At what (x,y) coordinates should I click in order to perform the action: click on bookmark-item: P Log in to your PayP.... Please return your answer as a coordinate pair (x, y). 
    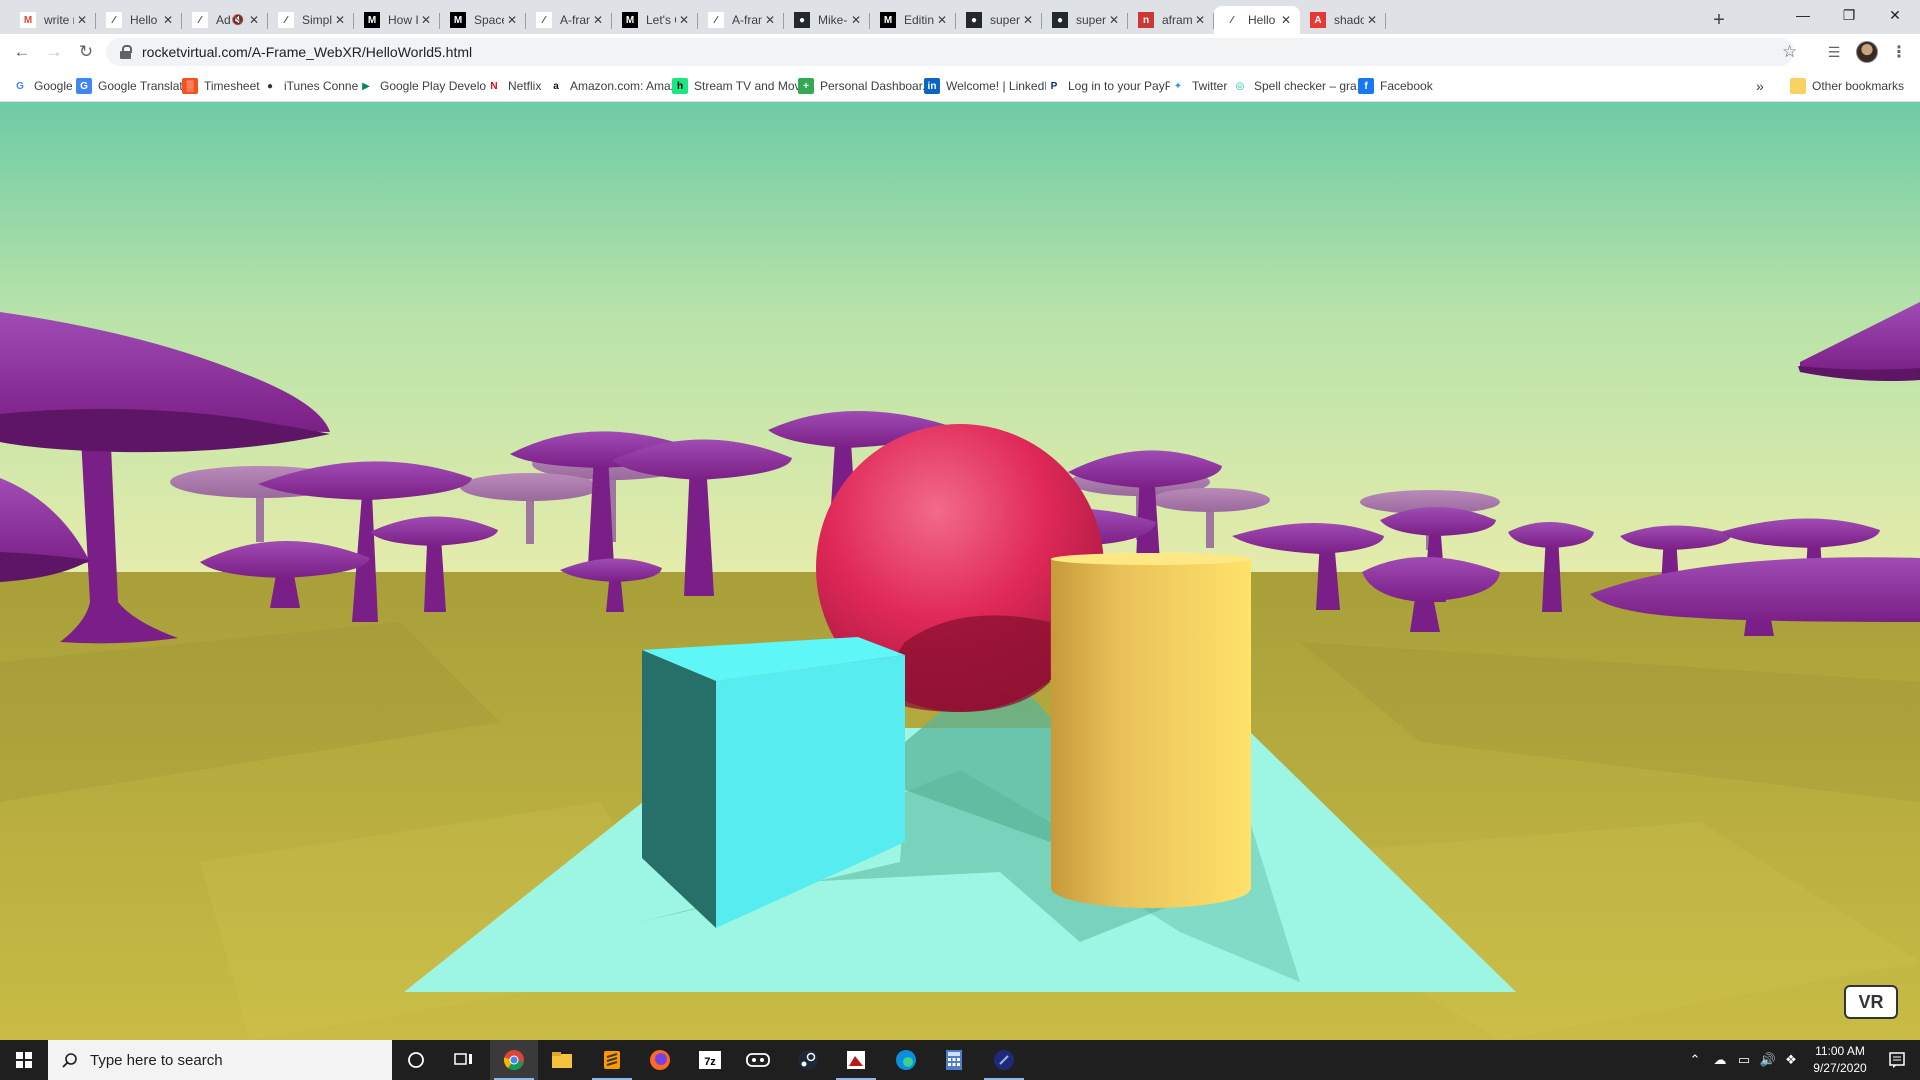
    Looking at the image, I should click on (1113, 86).